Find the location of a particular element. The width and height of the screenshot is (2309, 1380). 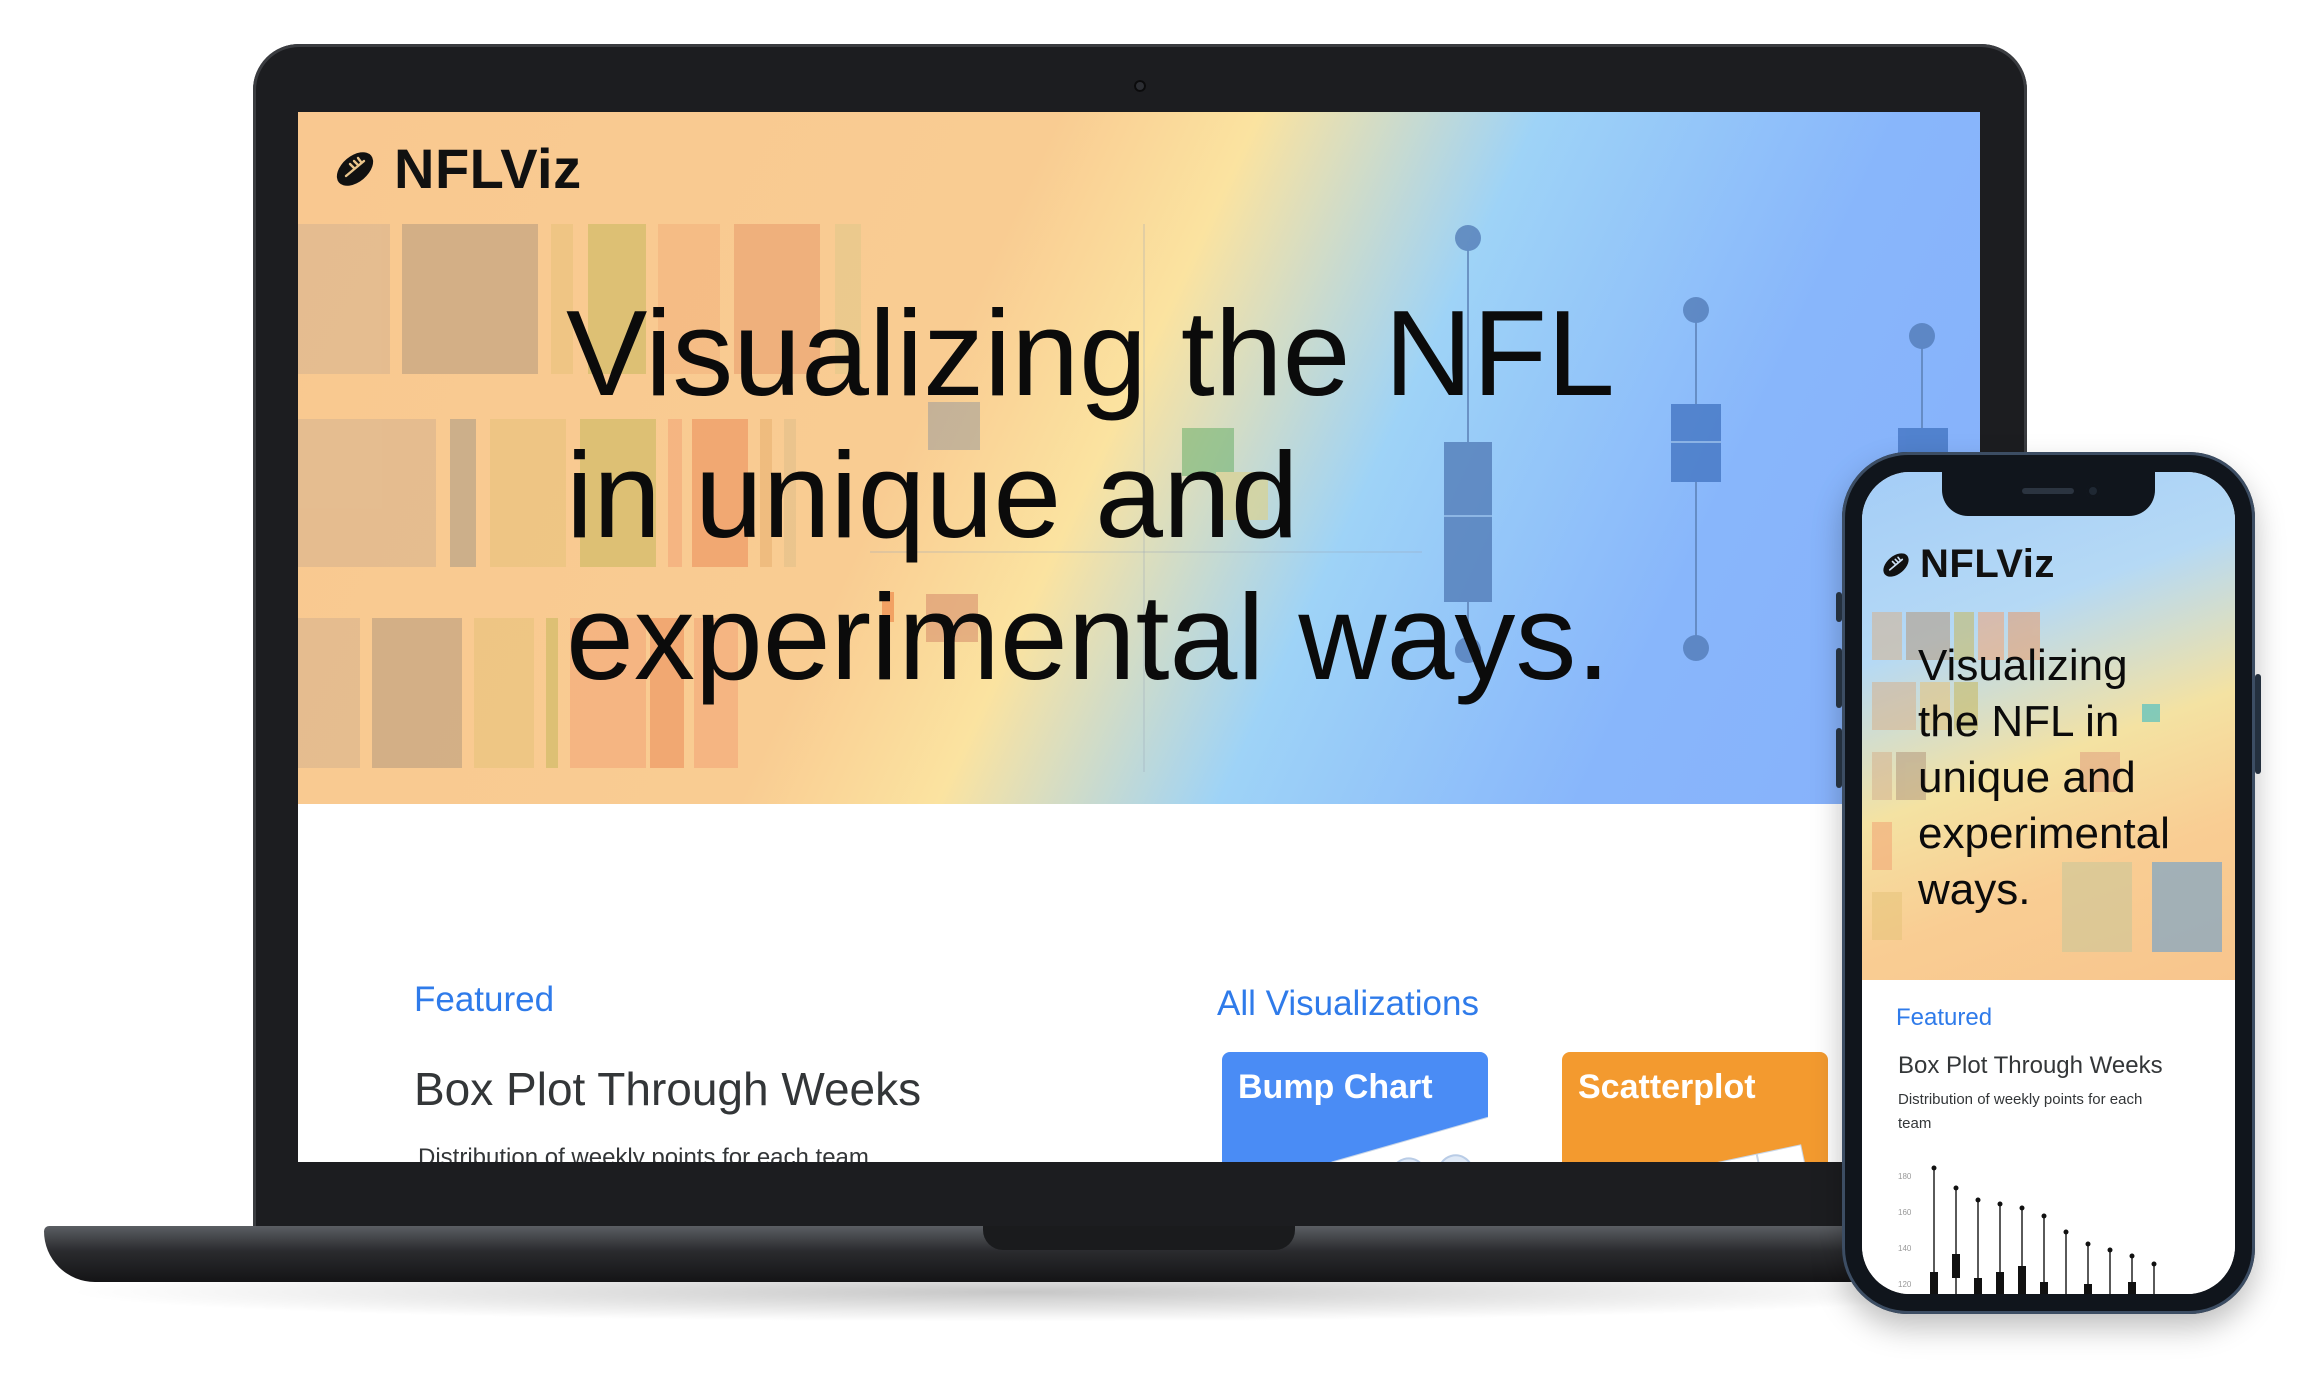

phone-box-plot is located at coordinates (2043, 1229).